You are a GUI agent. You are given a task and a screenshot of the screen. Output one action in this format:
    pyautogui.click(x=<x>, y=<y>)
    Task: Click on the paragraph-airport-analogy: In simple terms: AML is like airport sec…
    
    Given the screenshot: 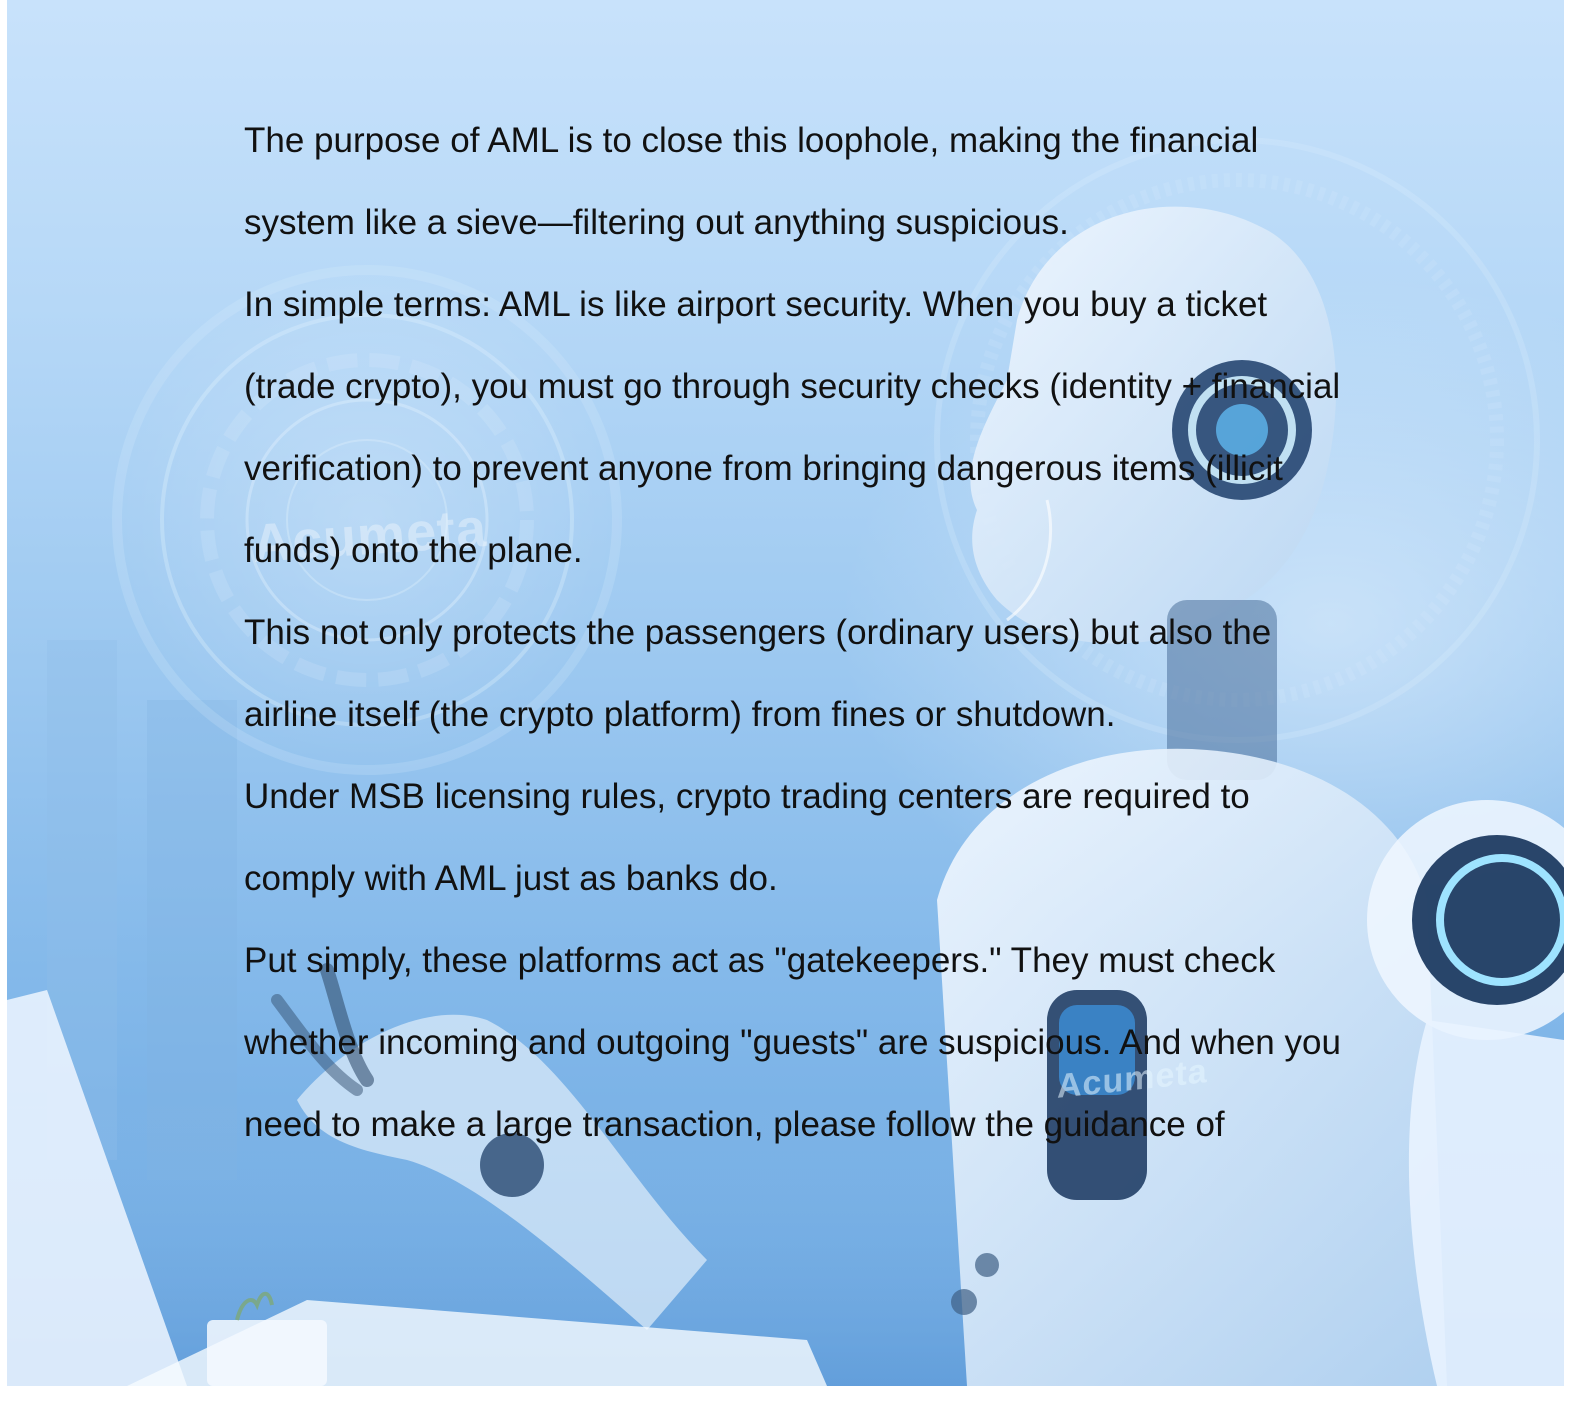 What is the action you would take?
    pyautogui.click(x=792, y=427)
    